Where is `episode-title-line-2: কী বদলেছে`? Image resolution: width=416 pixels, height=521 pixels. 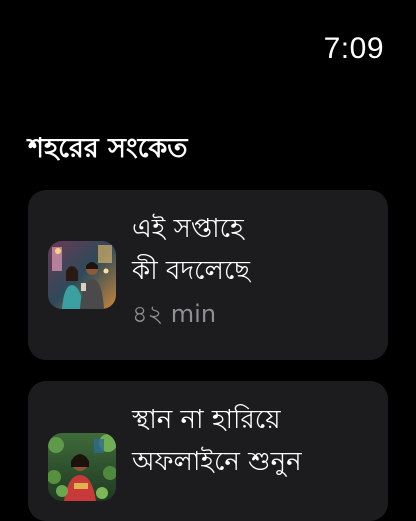 episode-title-line-2: কী বদলেছে is located at coordinates (191, 271).